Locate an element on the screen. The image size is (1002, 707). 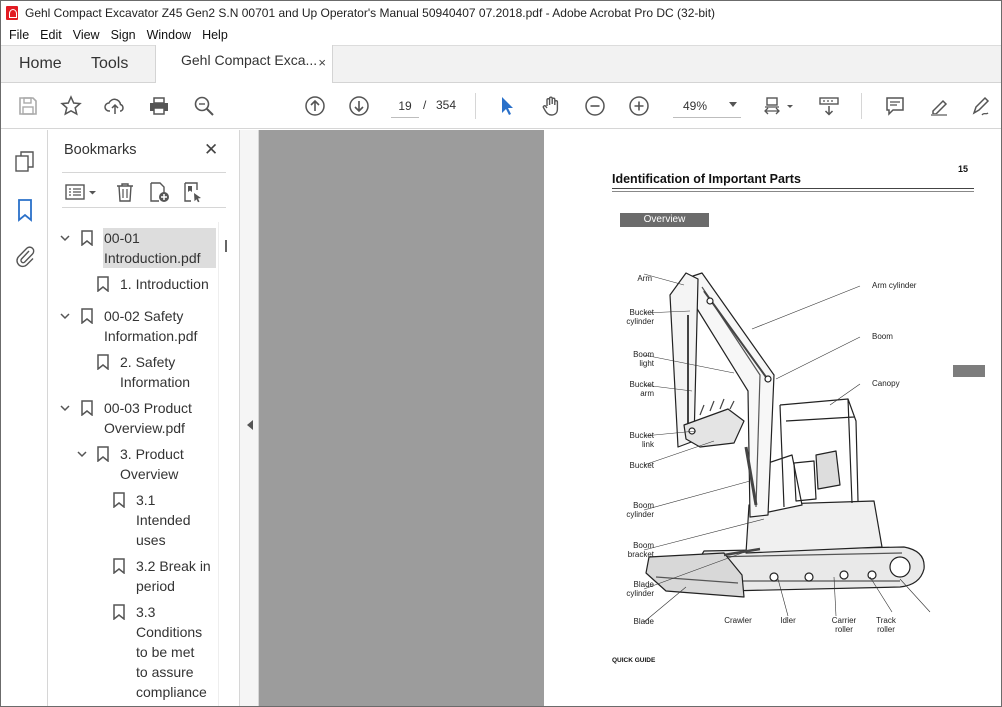
highlight-pen-icon is located at coordinates (939, 106).